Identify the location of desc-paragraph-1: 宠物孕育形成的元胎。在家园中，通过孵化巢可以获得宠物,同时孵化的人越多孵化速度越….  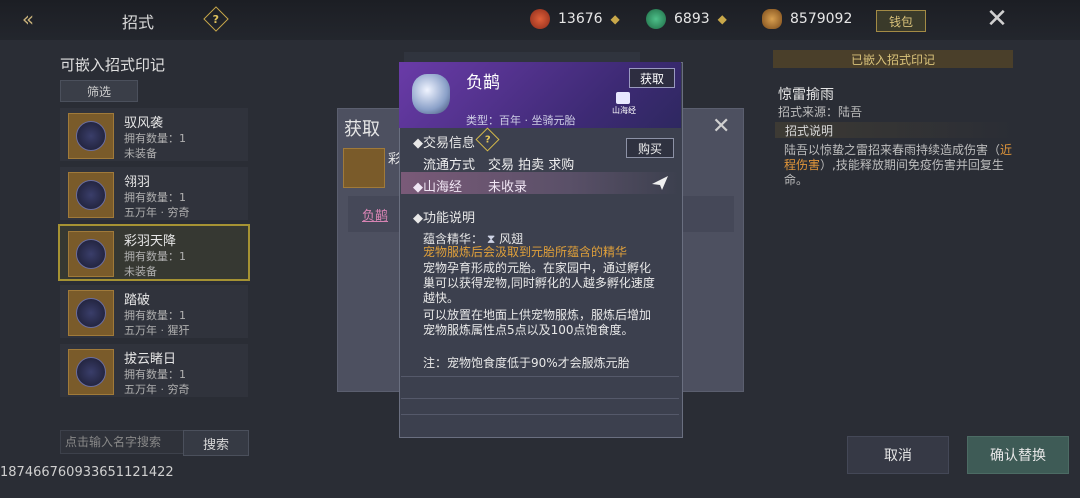
(539, 283).